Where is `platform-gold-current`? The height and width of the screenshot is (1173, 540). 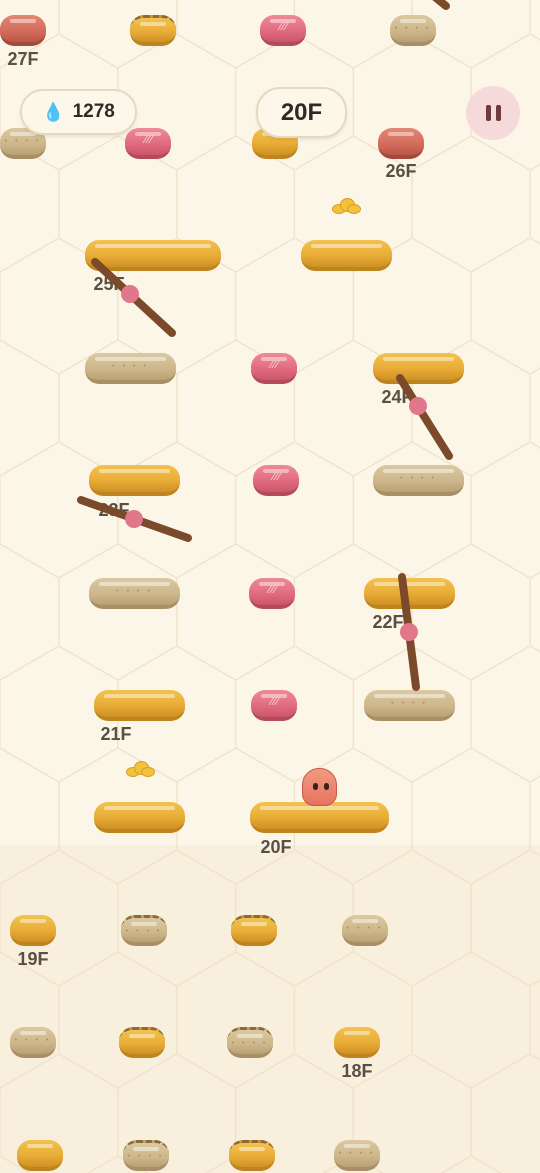
platform-gold-current is located at coordinates (319, 817).